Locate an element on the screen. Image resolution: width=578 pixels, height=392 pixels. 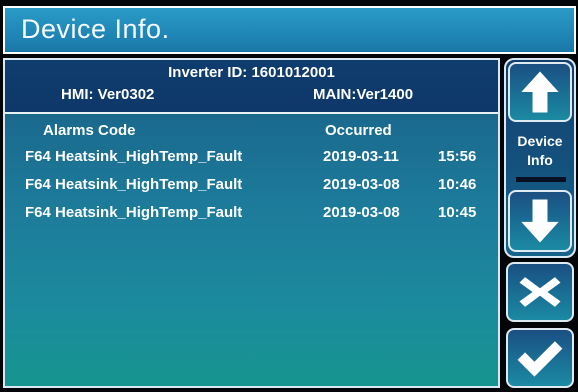
device-info-underline is located at coordinates (541, 179).